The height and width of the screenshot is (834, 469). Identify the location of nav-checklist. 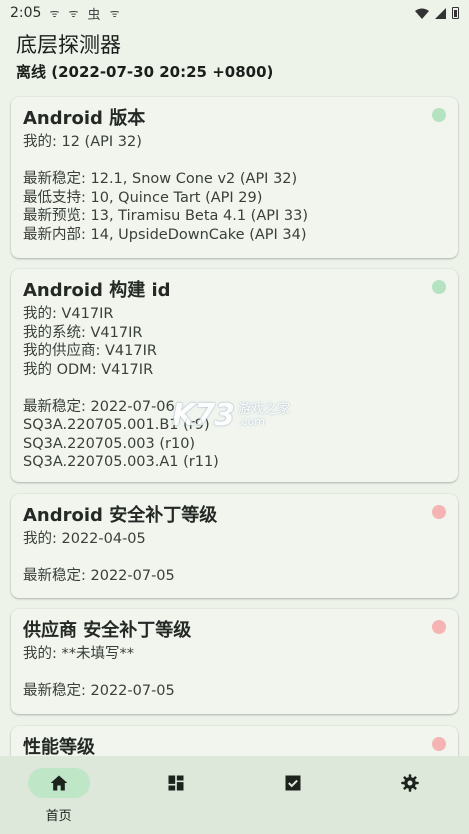
(293, 795).